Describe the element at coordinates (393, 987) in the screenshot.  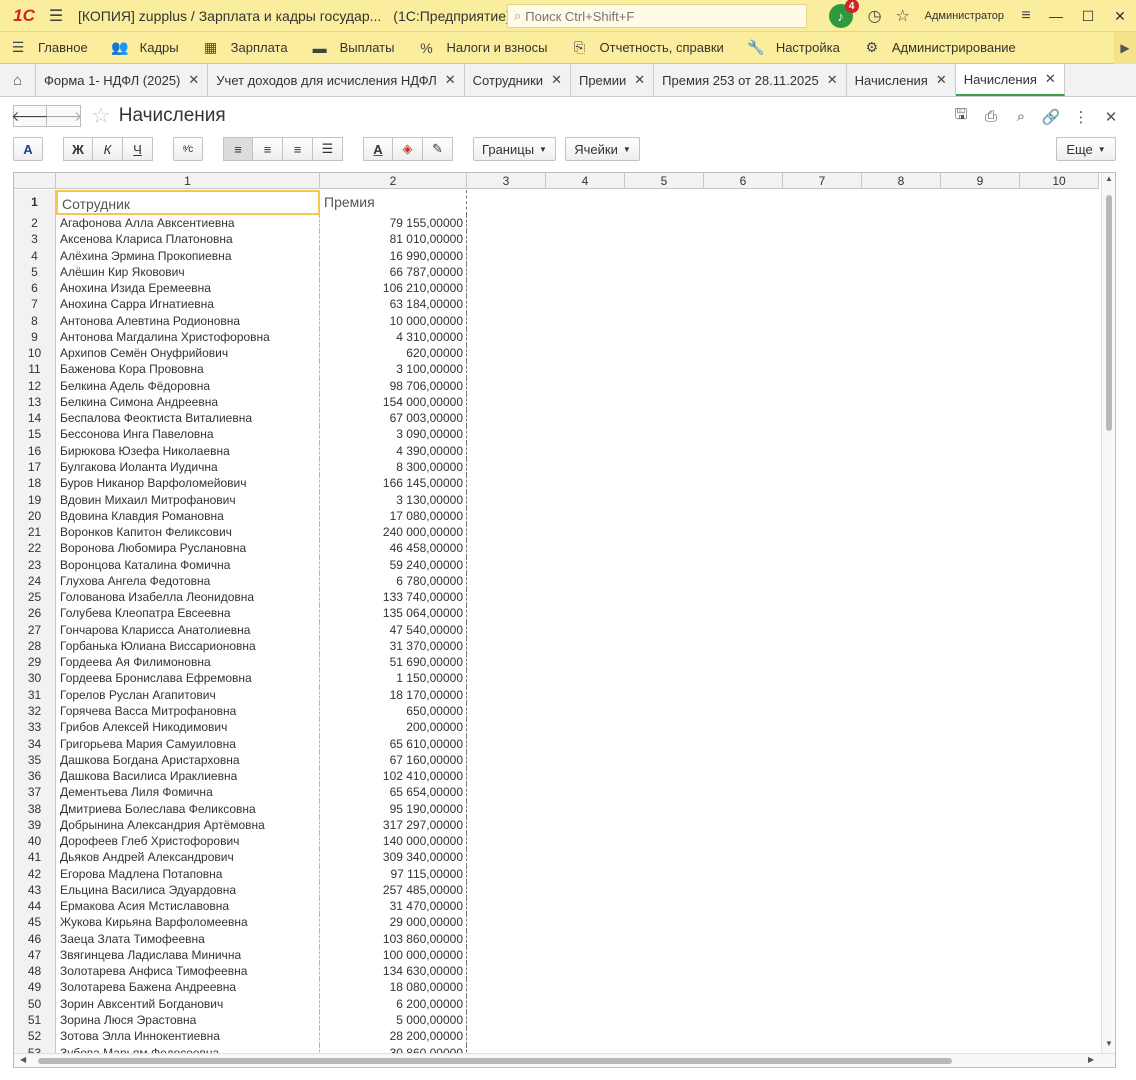
I see `cell-bonus-amount: 18 080,00000` at that location.